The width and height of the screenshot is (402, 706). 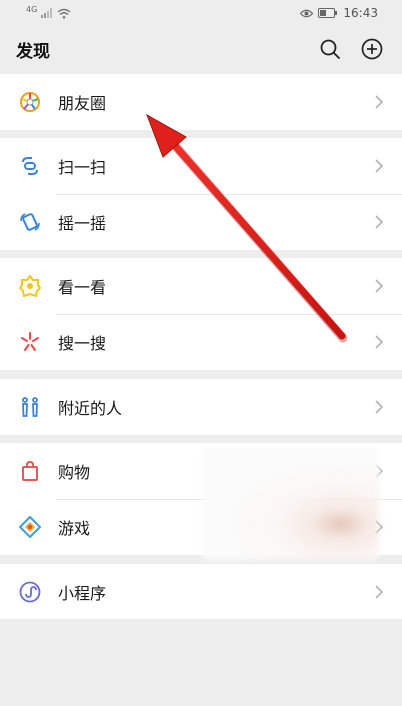 I want to click on eye-icon, so click(x=307, y=13).